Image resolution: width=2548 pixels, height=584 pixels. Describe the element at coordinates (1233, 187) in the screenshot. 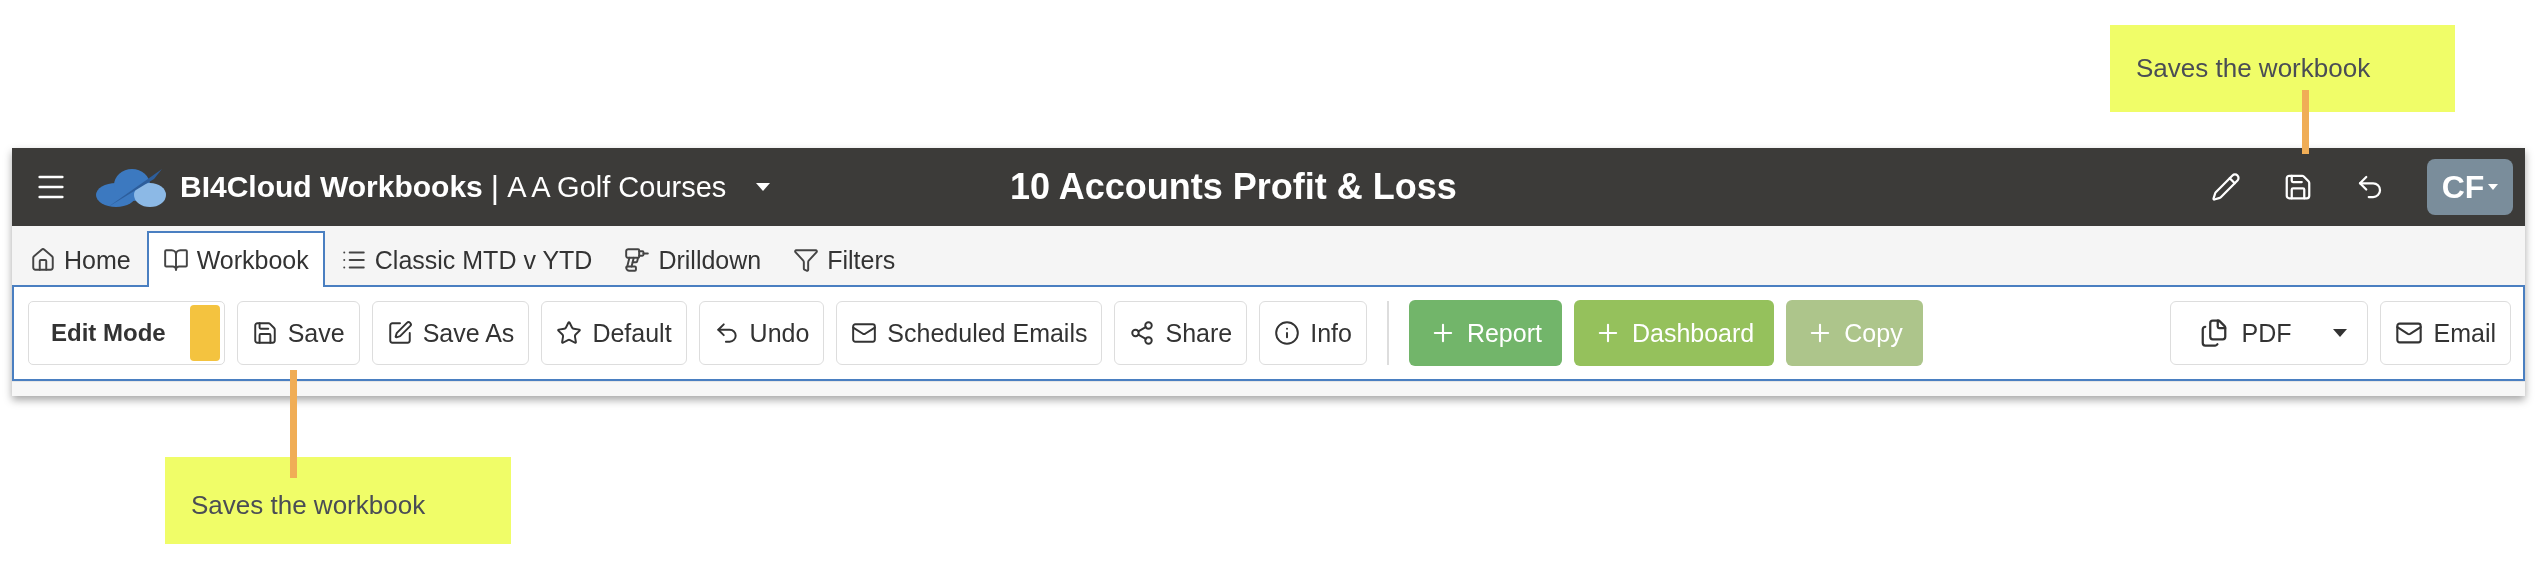

I see `workbook-title: 10 Accounts Profit & Loss` at that location.